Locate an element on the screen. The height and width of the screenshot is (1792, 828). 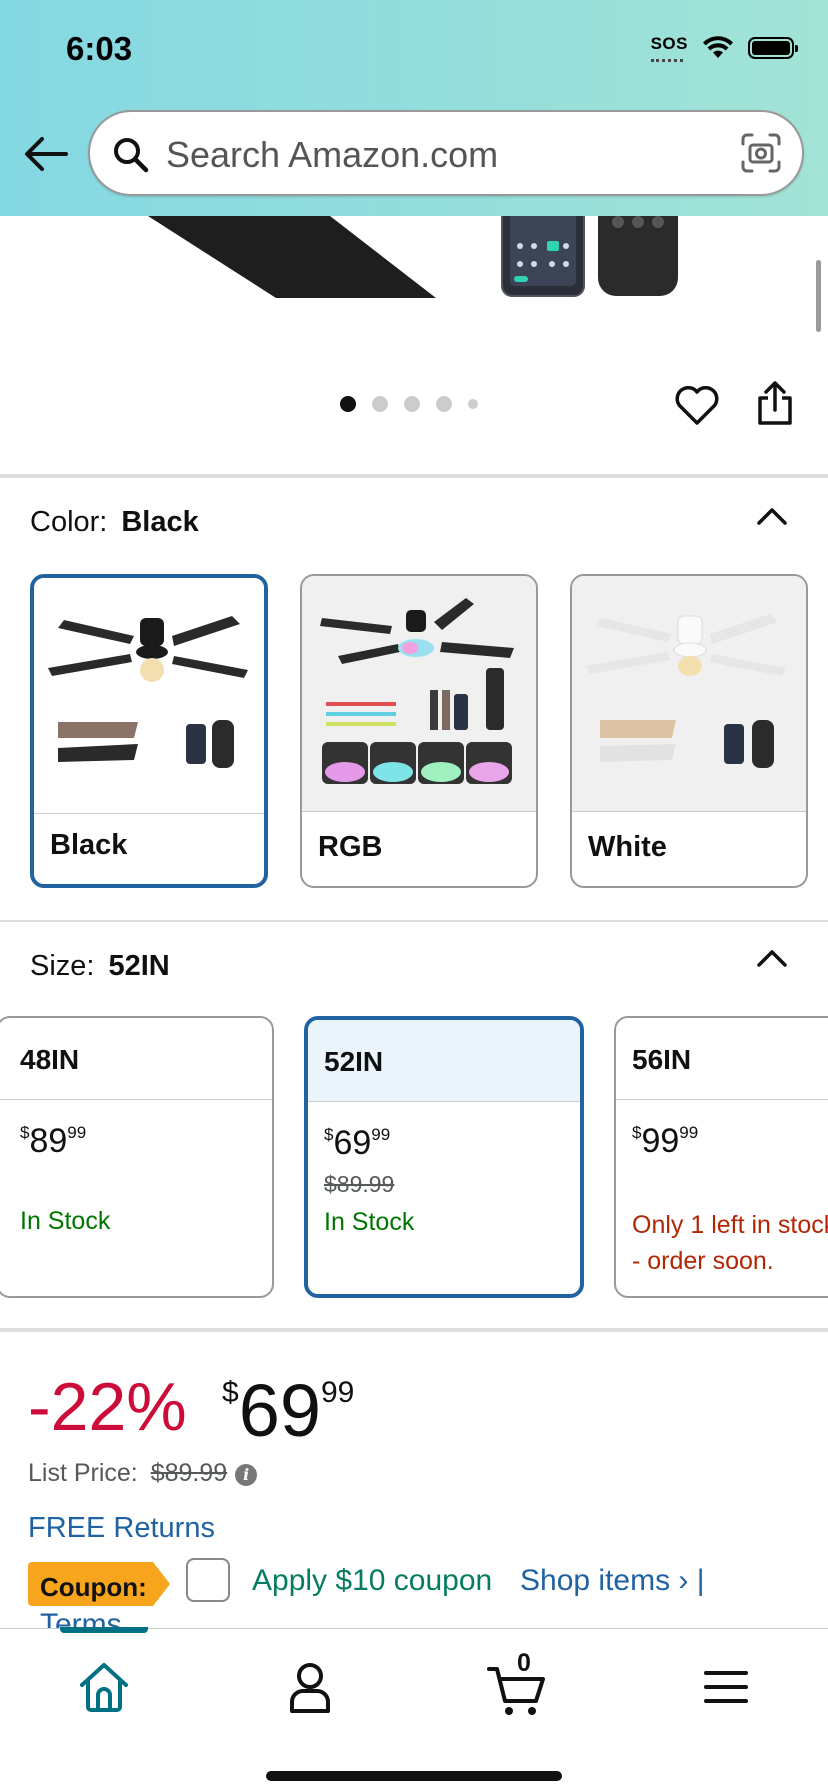
camera-scan-icon is located at coordinates (761, 153).